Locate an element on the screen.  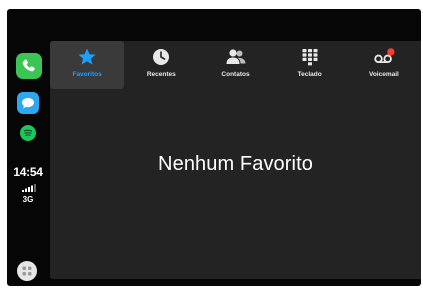
star-icon is located at coordinates (87, 57).